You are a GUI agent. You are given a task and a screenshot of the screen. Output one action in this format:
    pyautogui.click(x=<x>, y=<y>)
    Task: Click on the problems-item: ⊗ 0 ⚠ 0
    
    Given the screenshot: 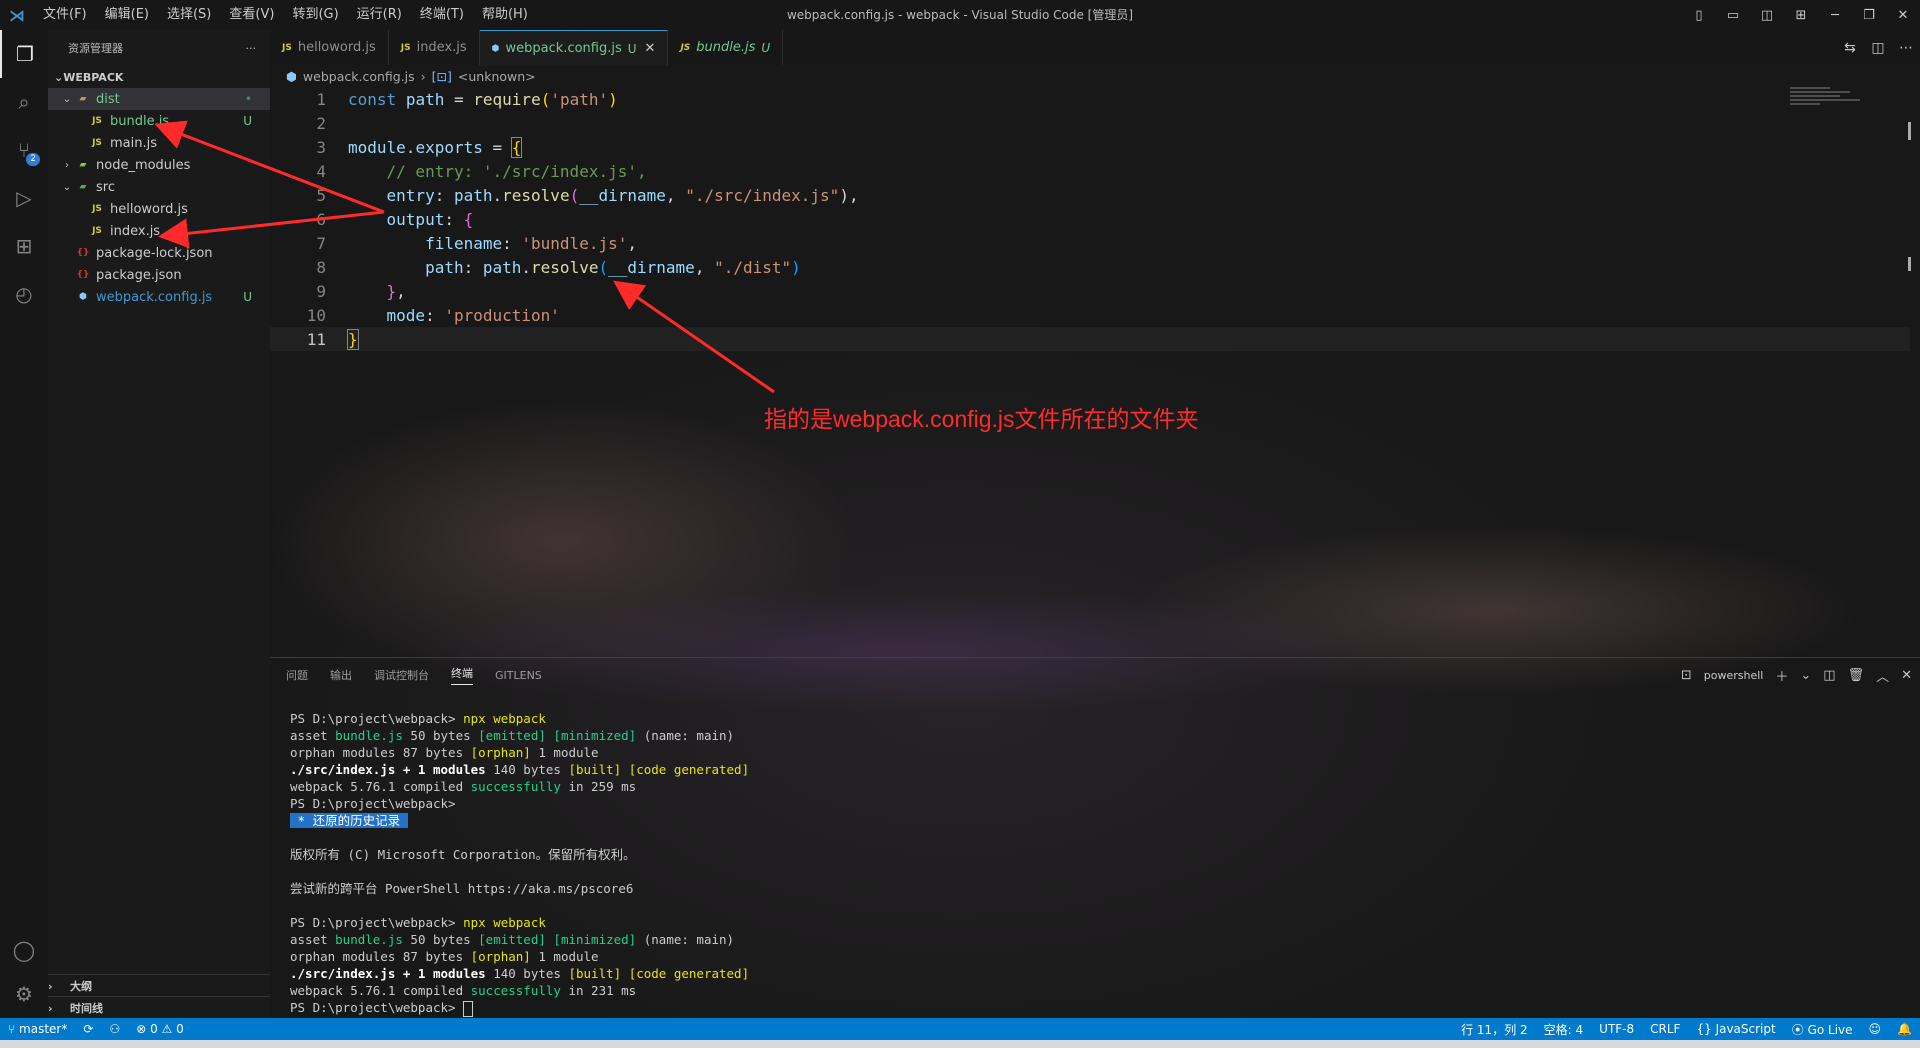 What is the action you would take?
    pyautogui.click(x=160, y=1029)
    